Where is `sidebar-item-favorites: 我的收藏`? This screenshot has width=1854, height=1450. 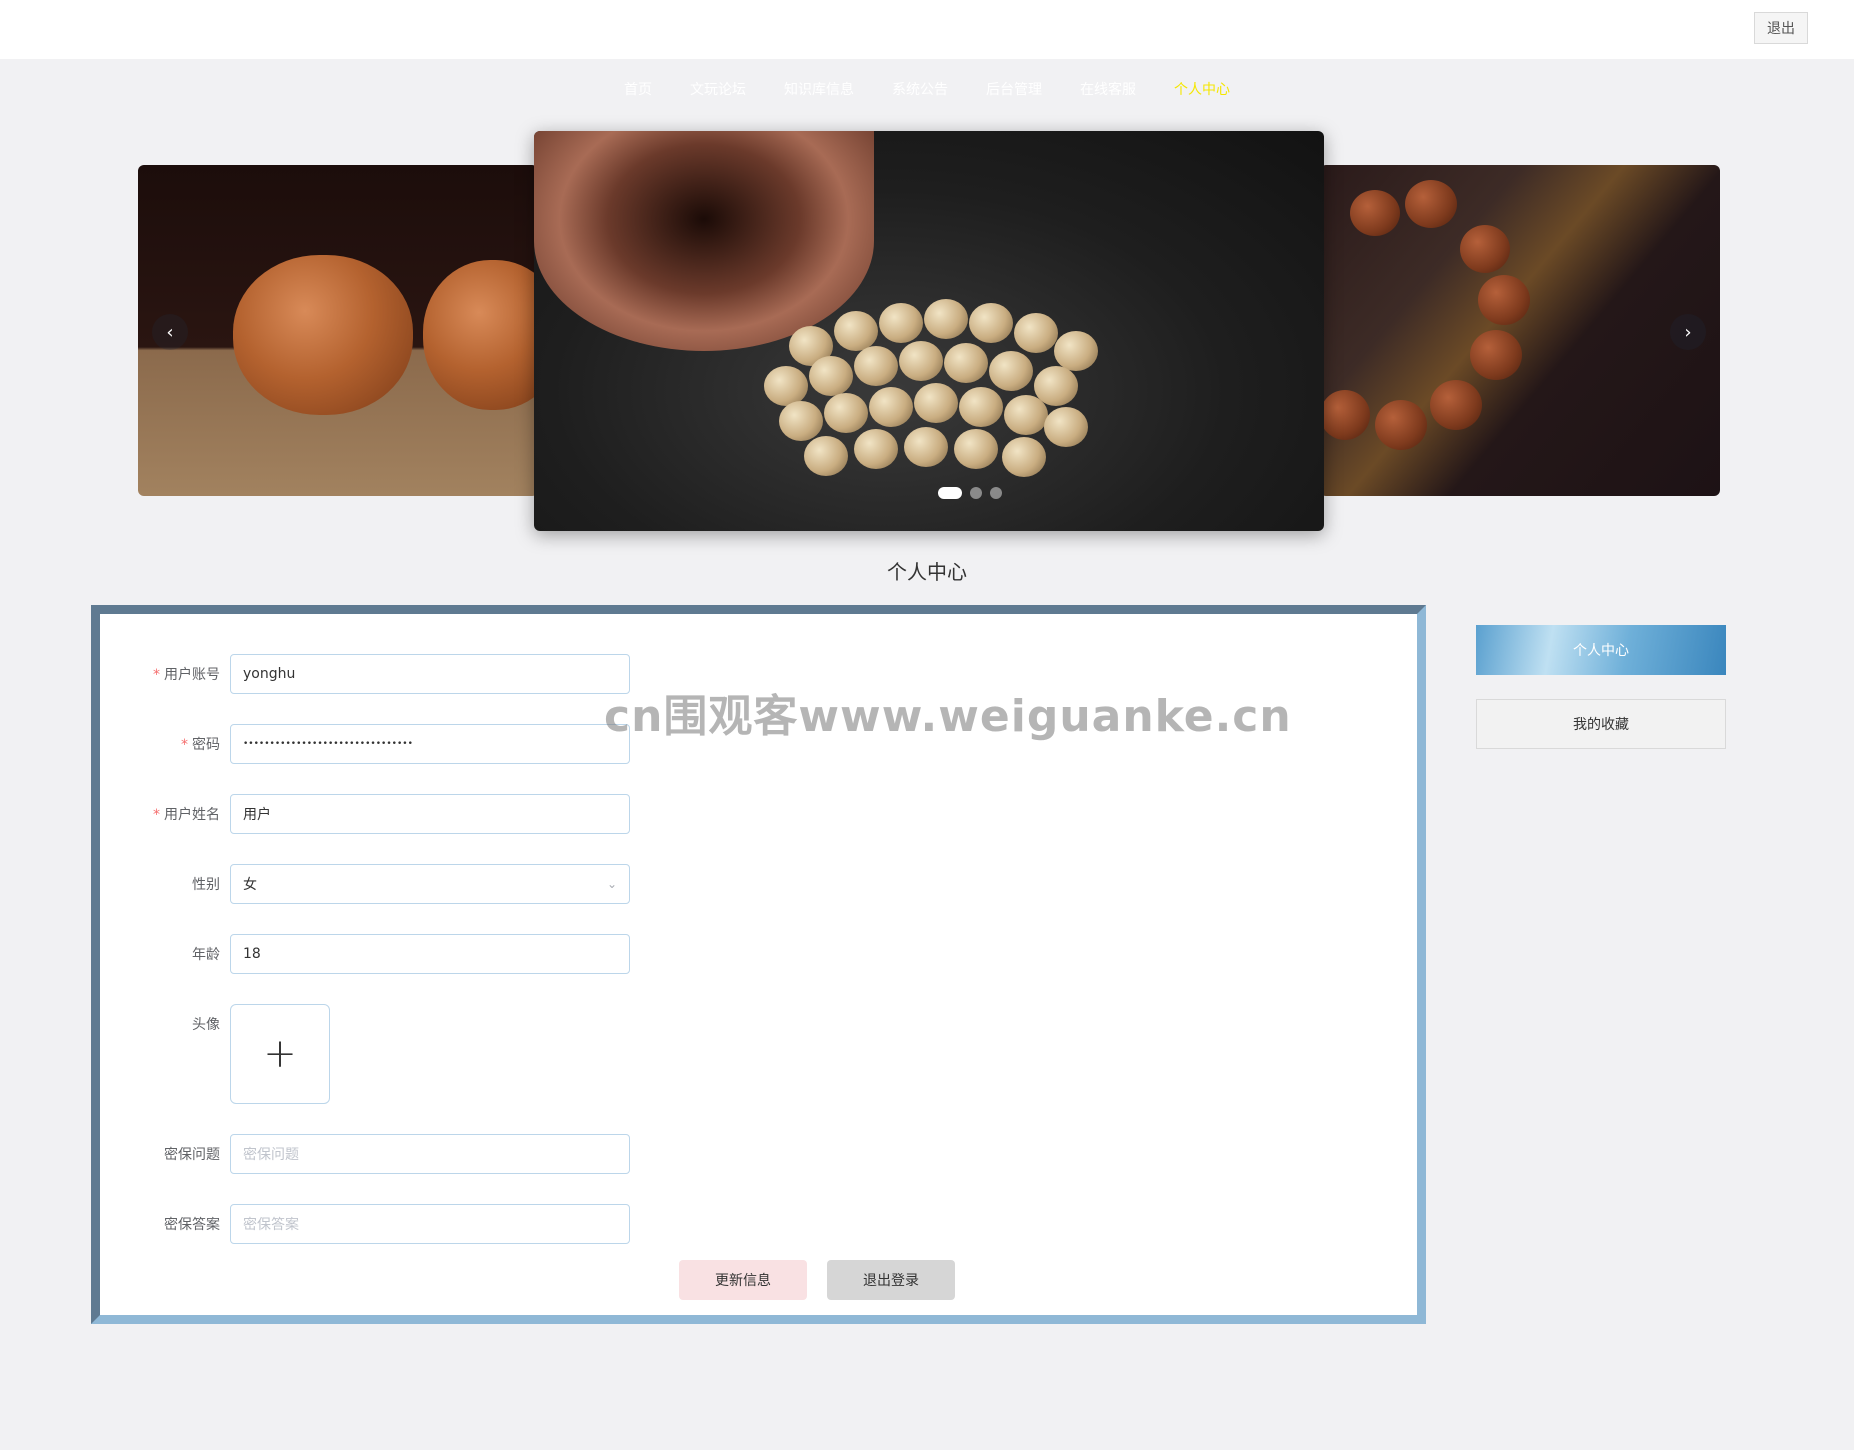 sidebar-item-favorites: 我的收藏 is located at coordinates (1601, 724).